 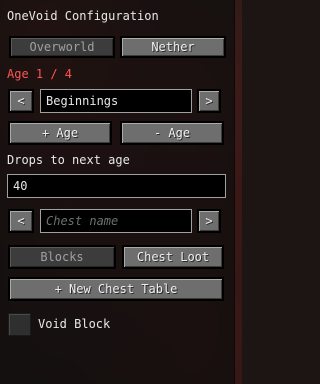 I want to click on drops-input, so click(x=119, y=186).